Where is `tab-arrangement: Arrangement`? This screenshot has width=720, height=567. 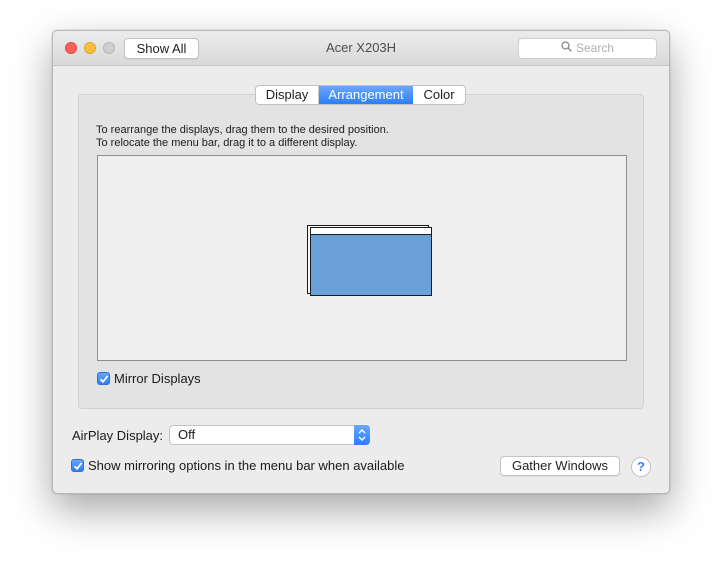 tab-arrangement: Arrangement is located at coordinates (366, 95).